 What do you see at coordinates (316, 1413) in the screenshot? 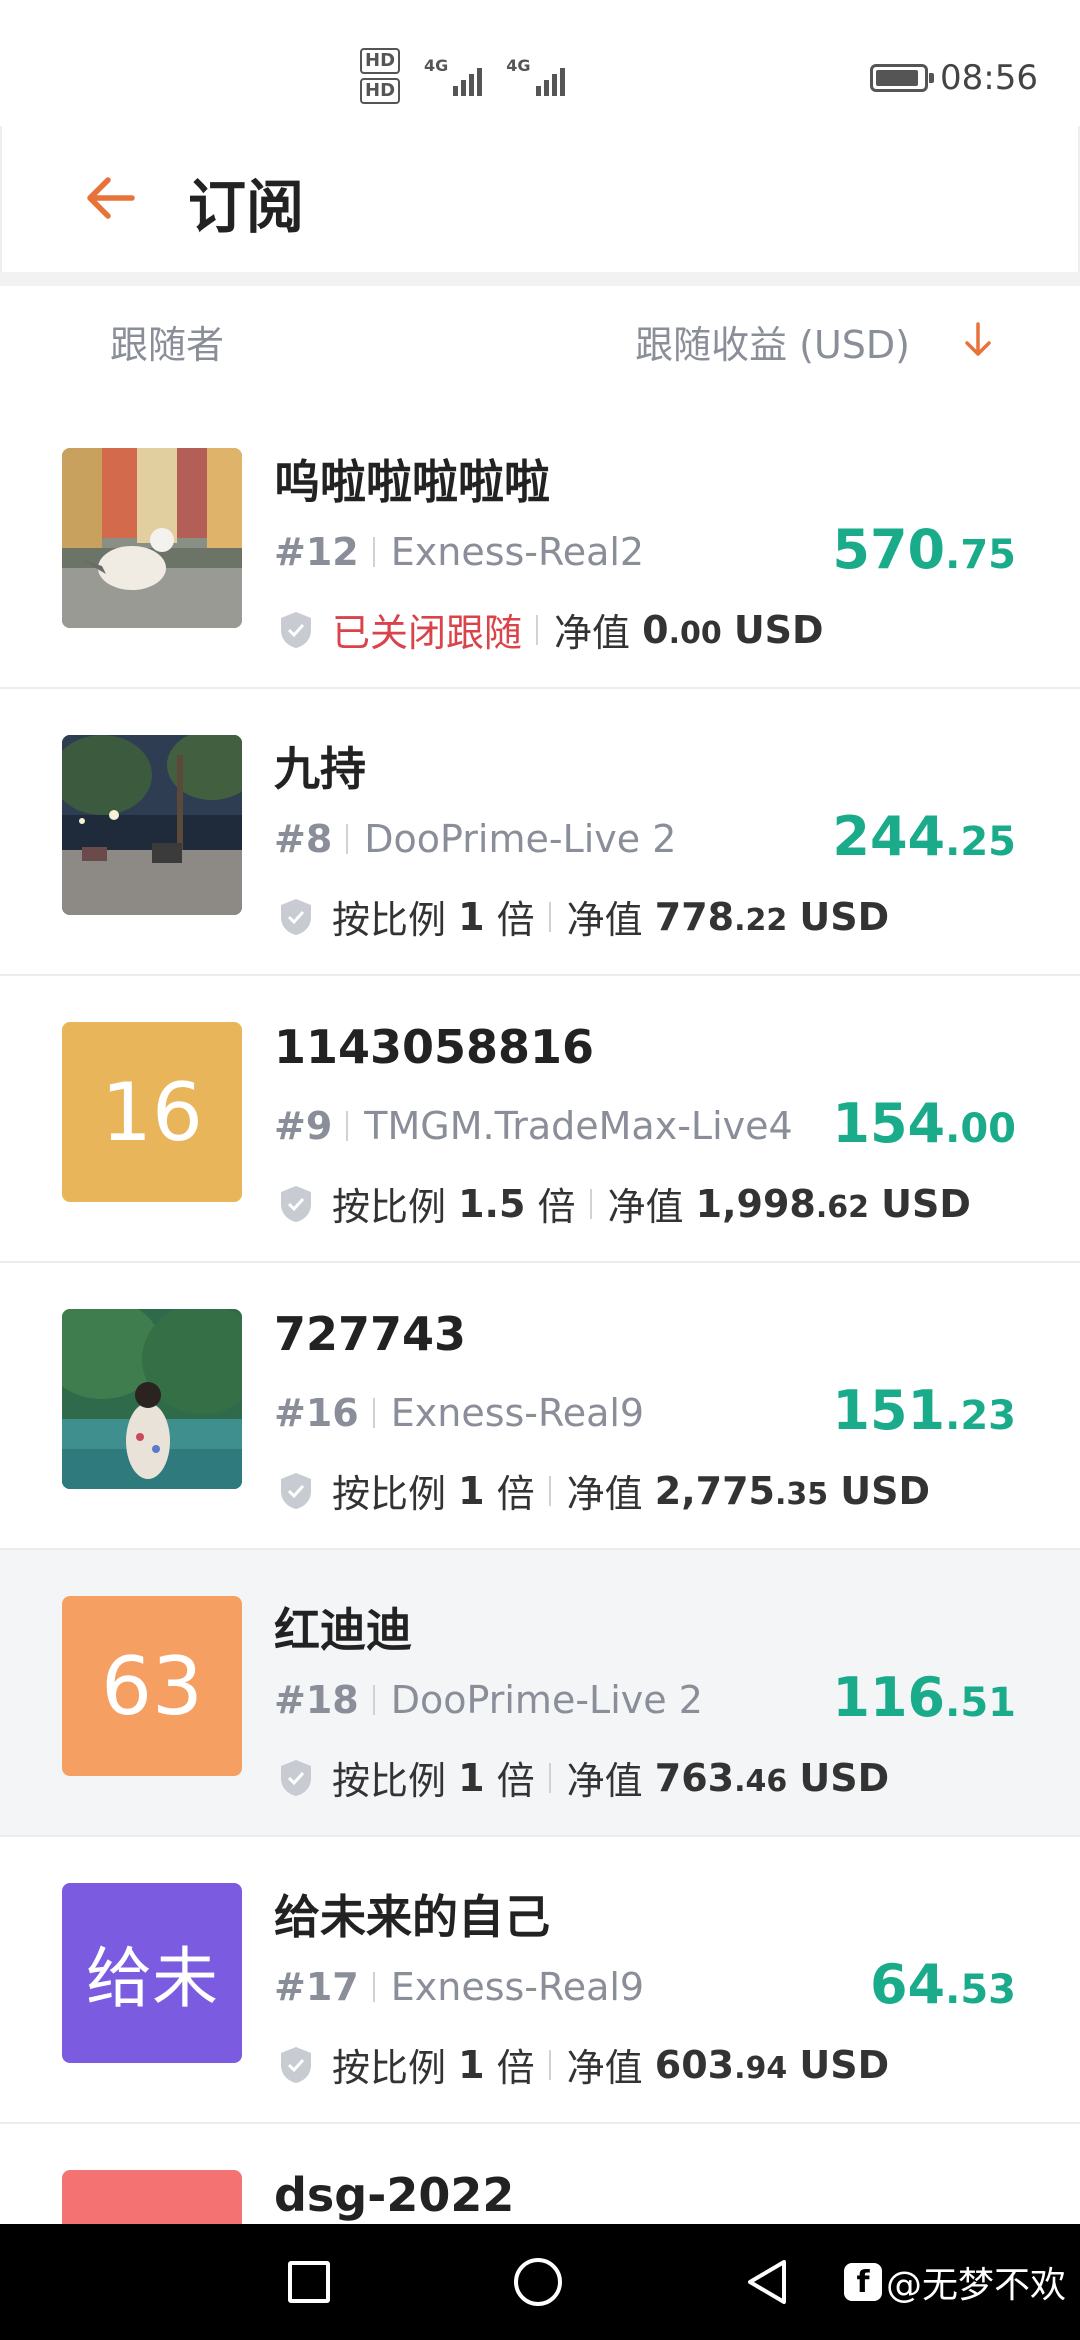
I see `rank-number: #16` at bounding box center [316, 1413].